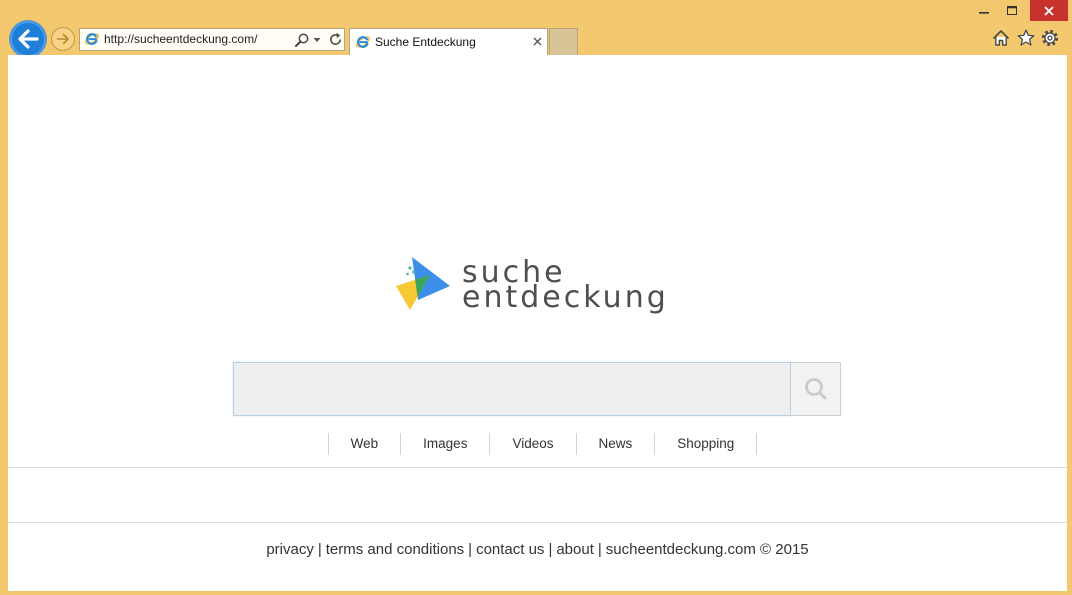 This screenshot has height=595, width=1072. What do you see at coordinates (425, 42) in the screenshot?
I see `tab-title: Suche Entdeckung` at bounding box center [425, 42].